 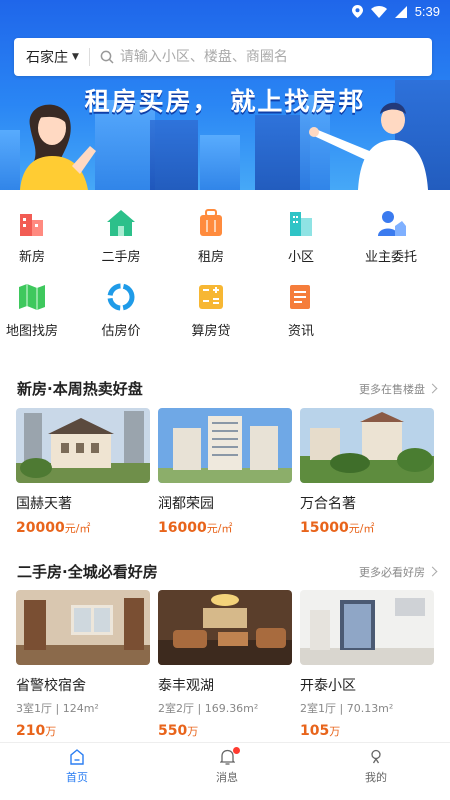 I want to click on location-icon, so click(x=357, y=11).